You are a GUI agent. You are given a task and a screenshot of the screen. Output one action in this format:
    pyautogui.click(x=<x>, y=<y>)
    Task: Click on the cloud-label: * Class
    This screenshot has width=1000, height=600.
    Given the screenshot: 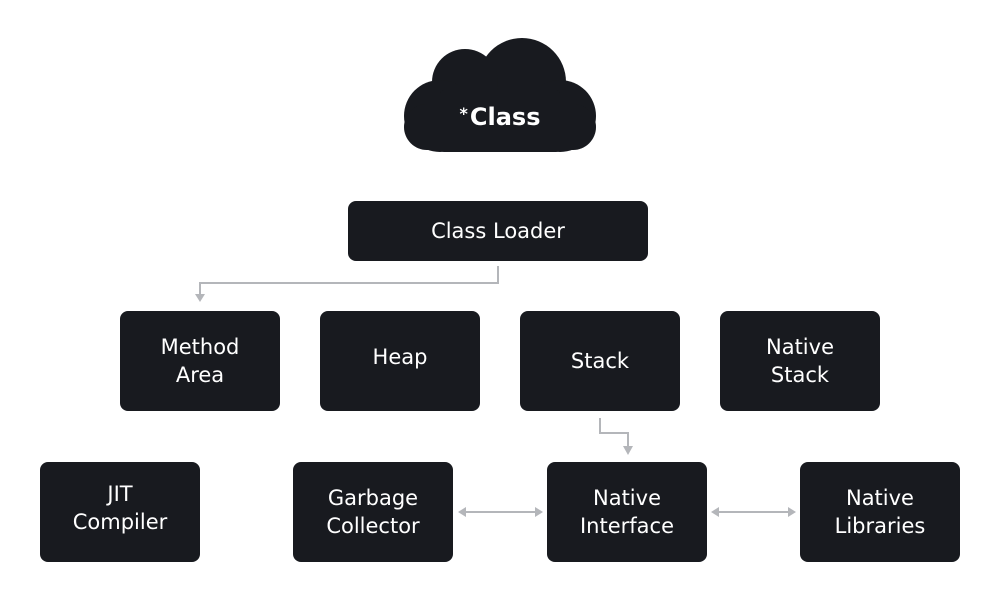 What is the action you would take?
    pyautogui.click(x=500, y=94)
    